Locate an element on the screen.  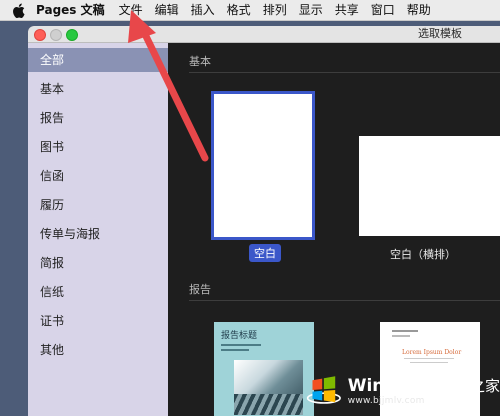
watermark-brand: Windows 系统之家 is located at coordinates (424, 385).